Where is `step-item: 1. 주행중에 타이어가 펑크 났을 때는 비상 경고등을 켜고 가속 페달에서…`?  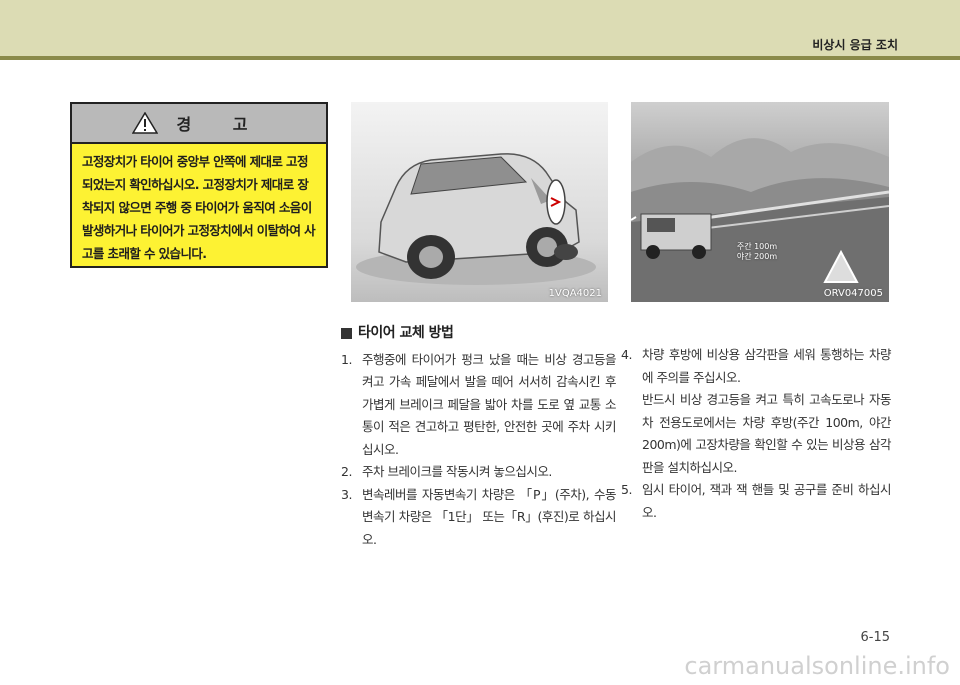
step-item: 1. 주행중에 타이어가 펑크 났을 때는 비상 경고등을 켜고 가속 페달에서… is located at coordinates (479, 405).